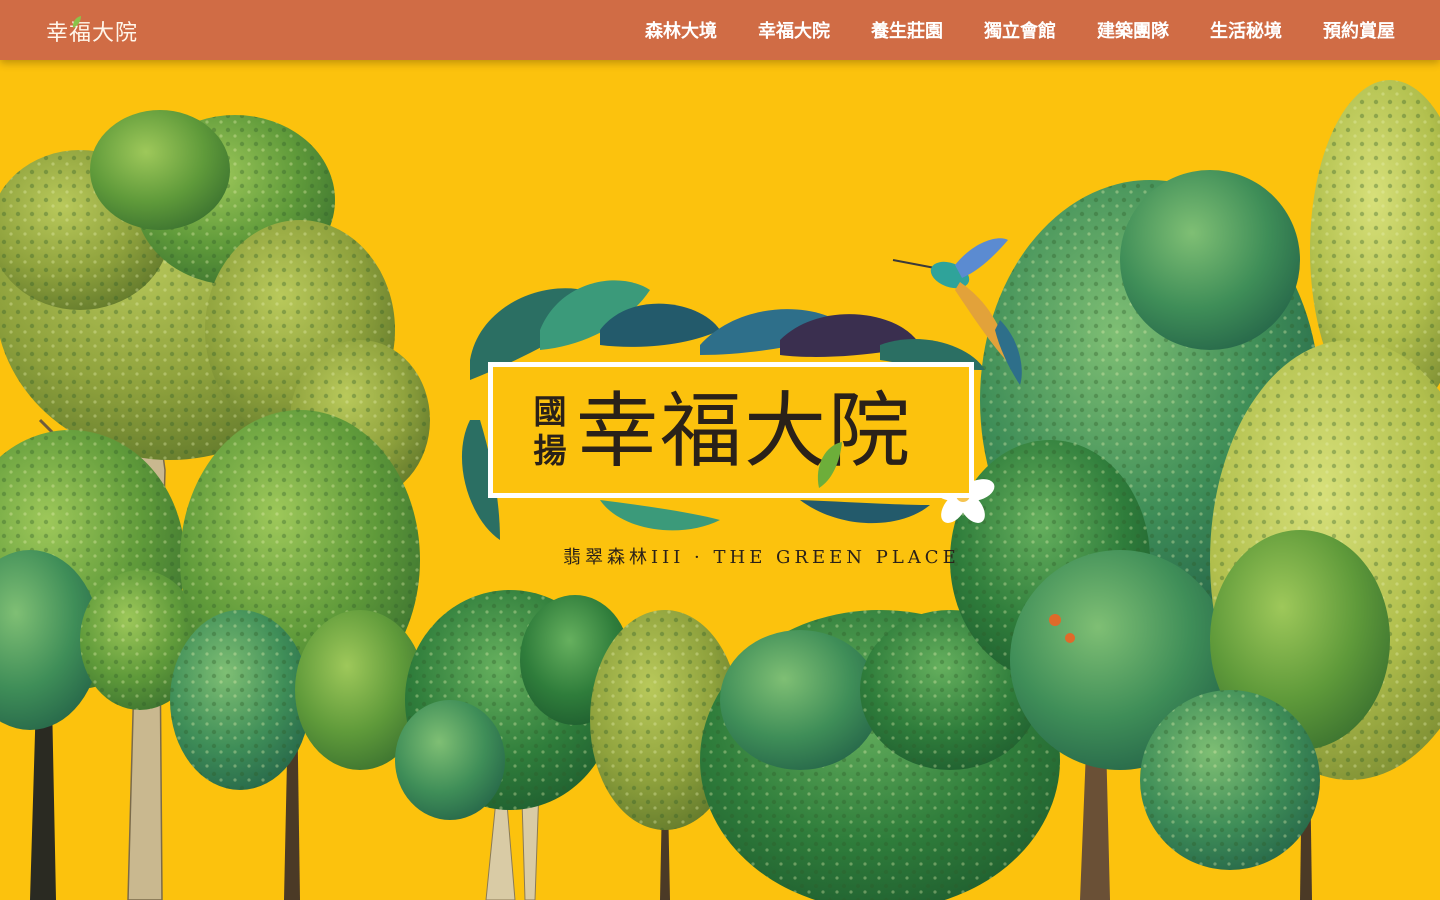 This screenshot has height=900, width=1440. I want to click on nav-item-forest-realm: 森林大境, so click(681, 30).